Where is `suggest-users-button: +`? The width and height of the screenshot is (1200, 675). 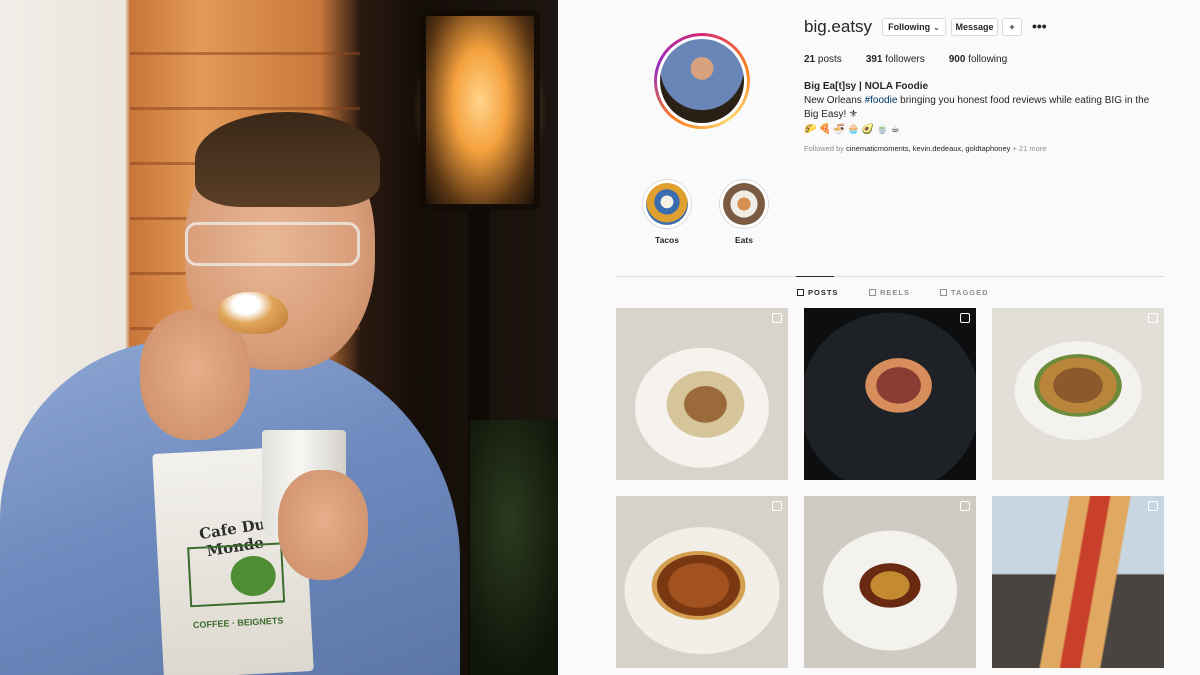
suggest-users-button: + is located at coordinates (1012, 27).